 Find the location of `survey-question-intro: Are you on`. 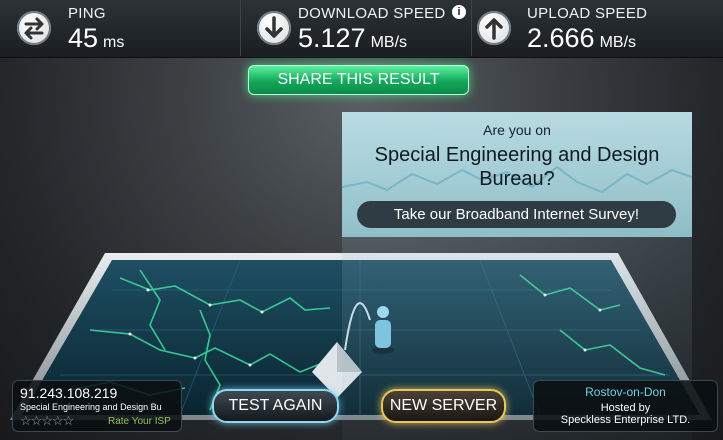

survey-question-intro: Are you on is located at coordinates (517, 130).